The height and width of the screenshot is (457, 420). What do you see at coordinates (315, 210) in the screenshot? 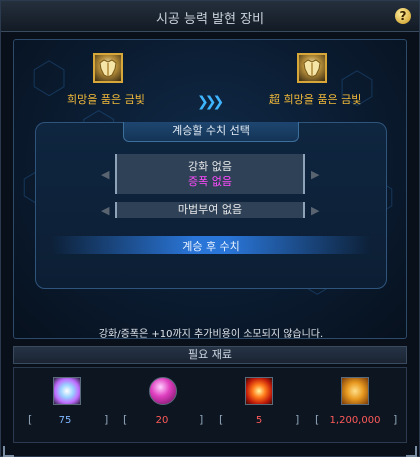
I see `next-magic-arrow-icon: ▶` at bounding box center [315, 210].